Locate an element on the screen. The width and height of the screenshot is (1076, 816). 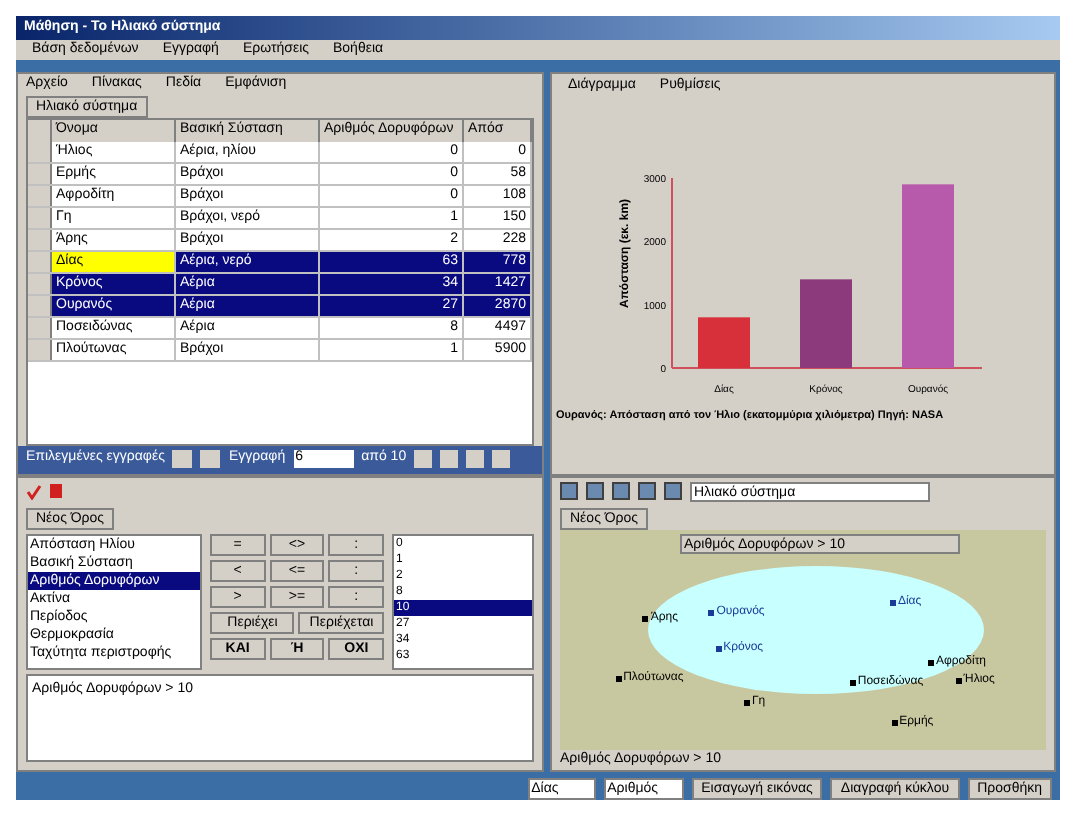
flag-icon is located at coordinates (56, 491).